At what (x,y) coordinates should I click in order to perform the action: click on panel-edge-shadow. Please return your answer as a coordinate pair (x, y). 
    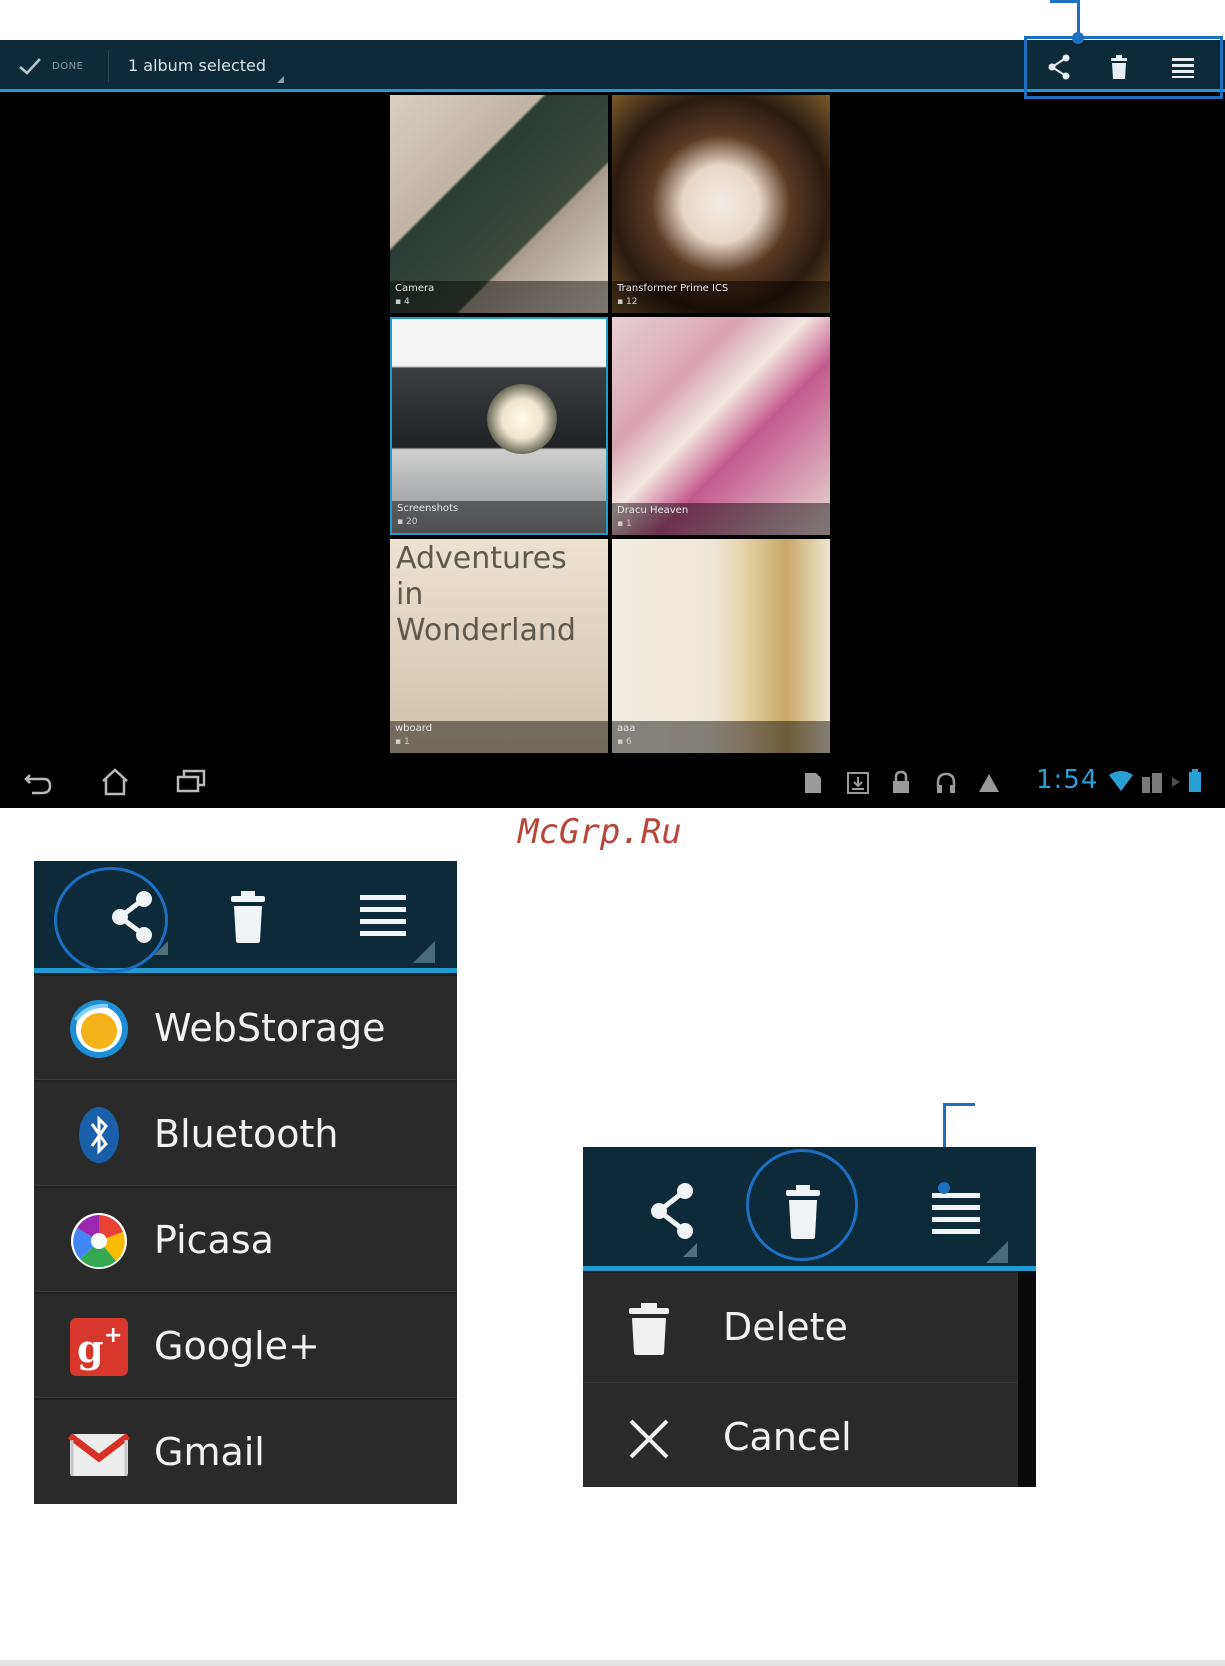
    Looking at the image, I should click on (1027, 1379).